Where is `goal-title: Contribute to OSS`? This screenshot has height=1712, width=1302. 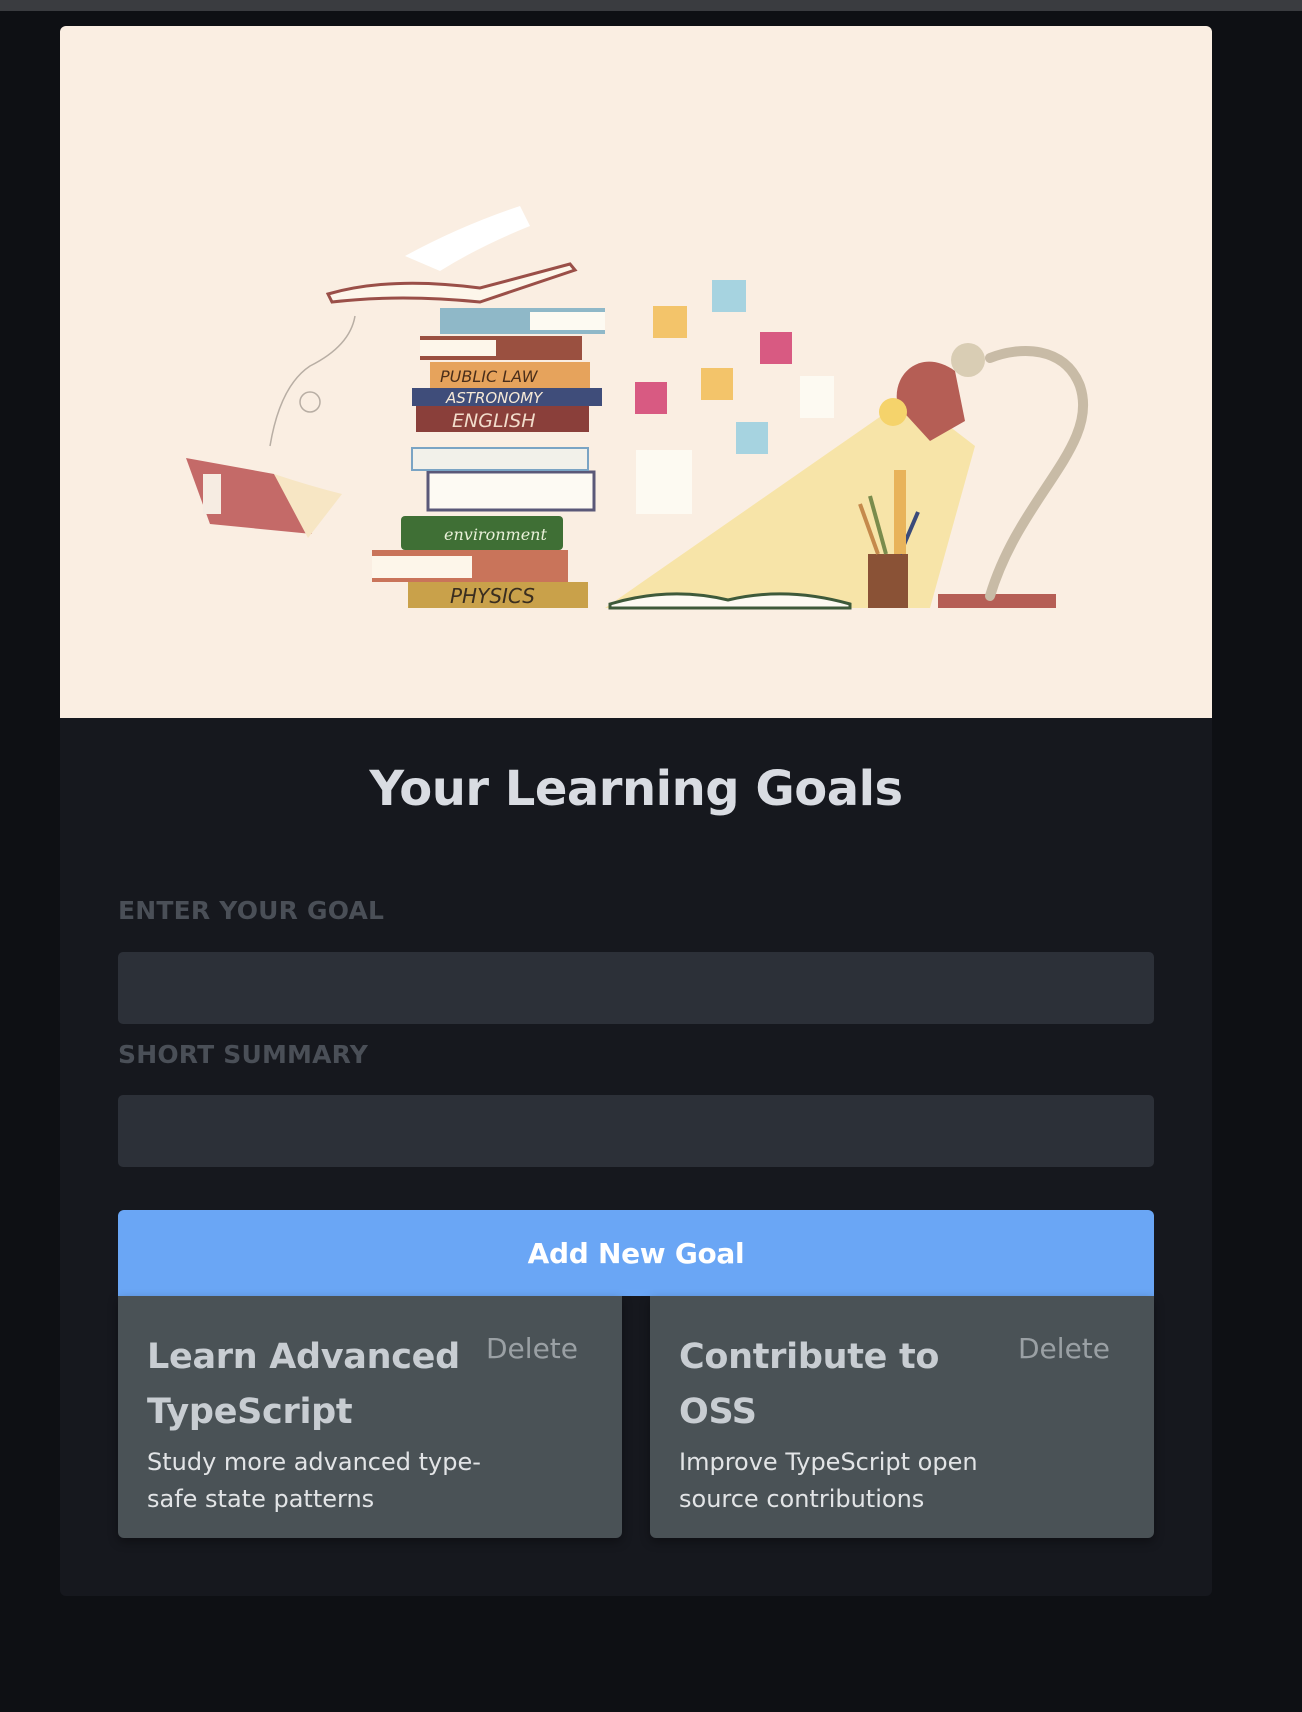
goal-title: Contribute to OSS is located at coordinates (809, 1384).